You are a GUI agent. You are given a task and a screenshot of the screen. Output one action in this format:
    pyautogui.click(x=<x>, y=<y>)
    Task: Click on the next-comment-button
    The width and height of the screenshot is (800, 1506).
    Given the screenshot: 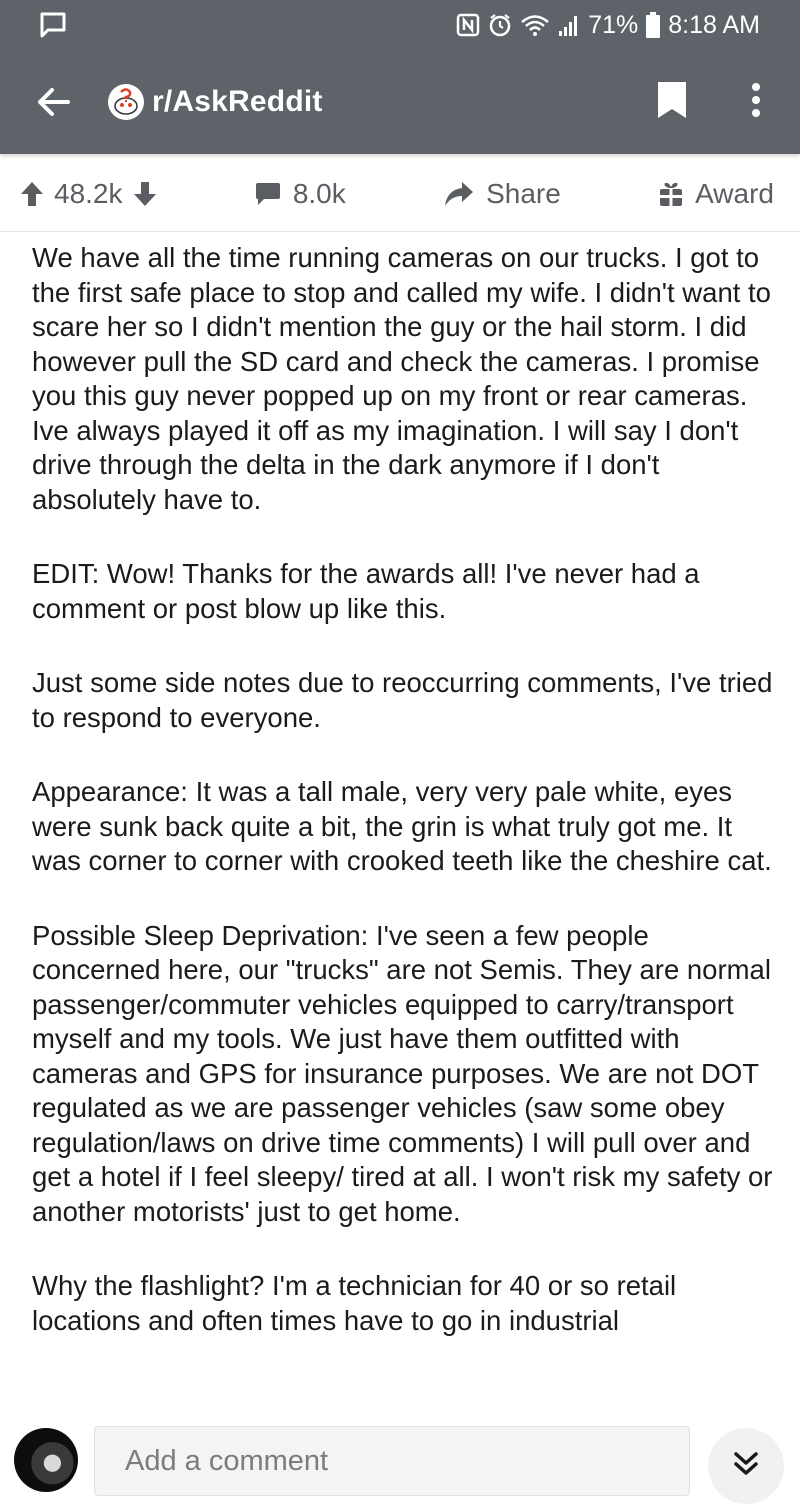 What is the action you would take?
    pyautogui.click(x=746, y=1466)
    